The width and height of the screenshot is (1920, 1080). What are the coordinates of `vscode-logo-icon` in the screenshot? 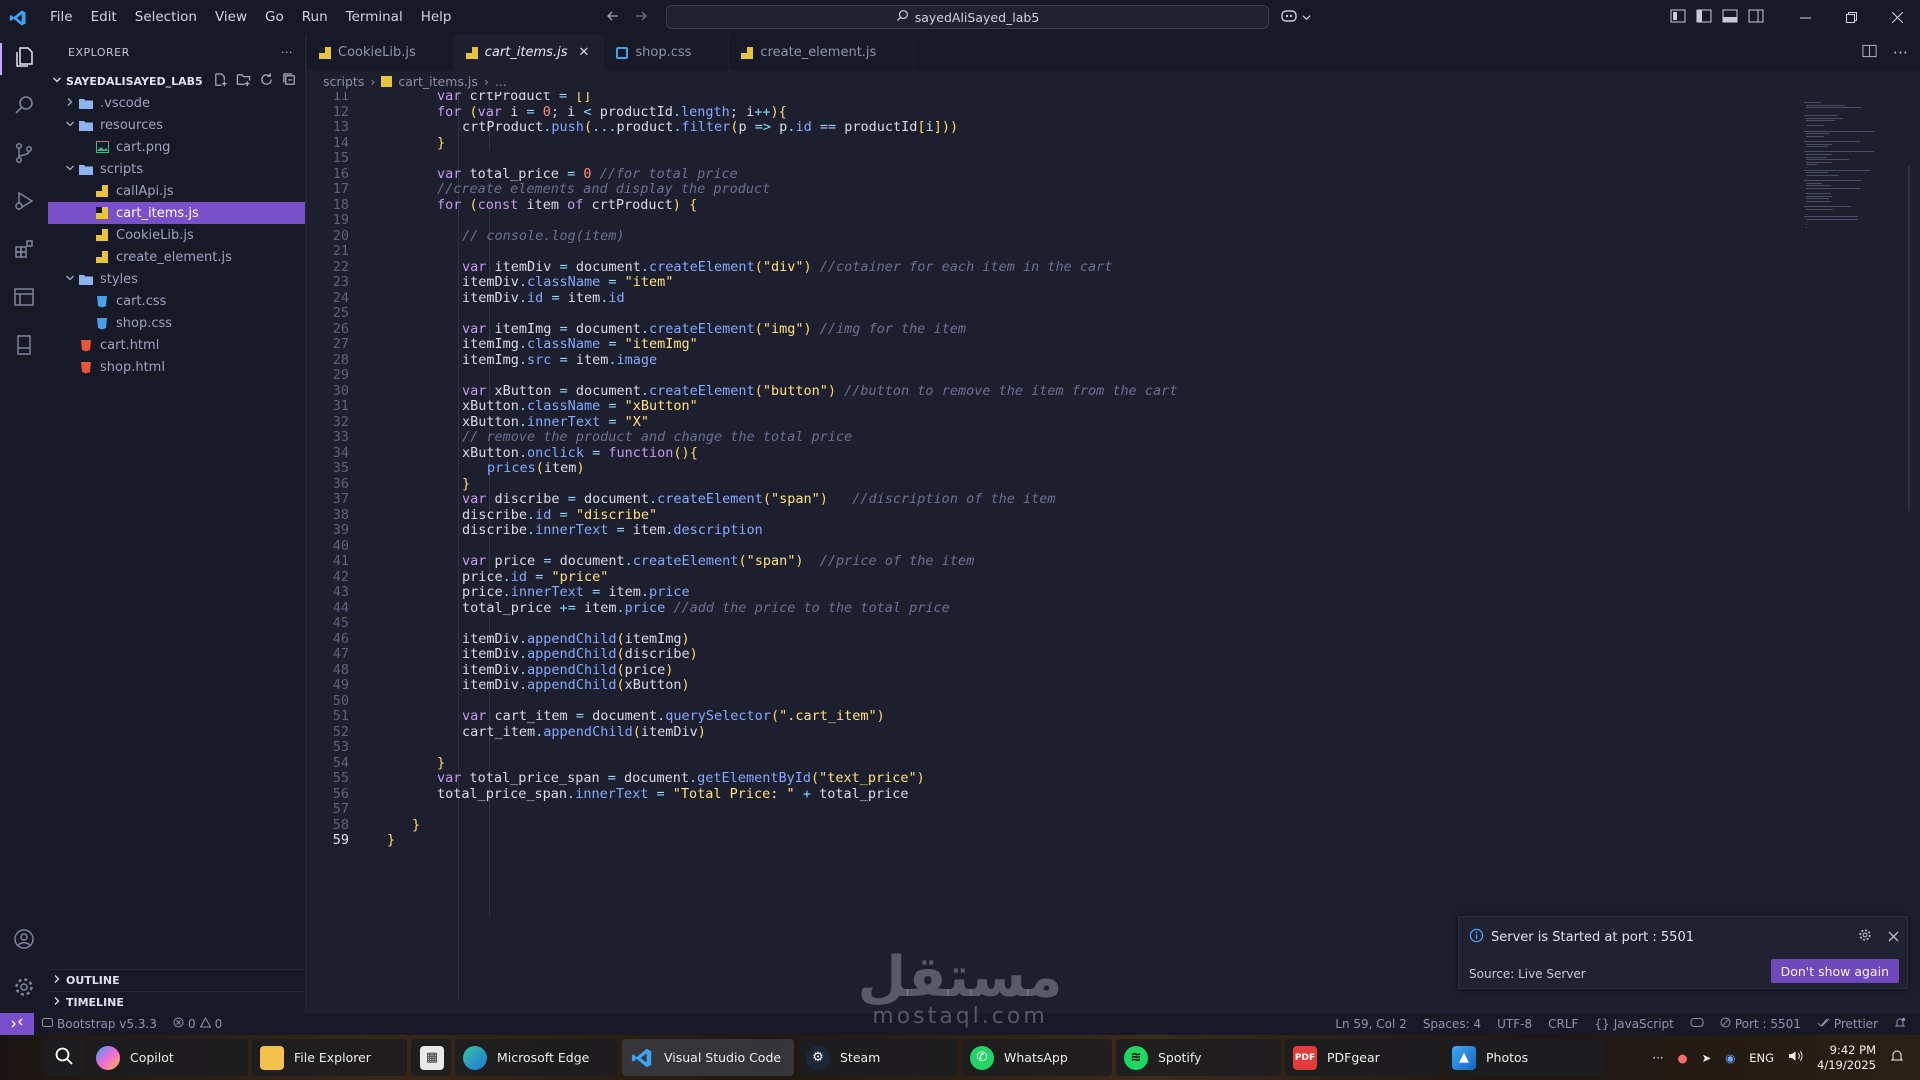 It's located at (17, 17).